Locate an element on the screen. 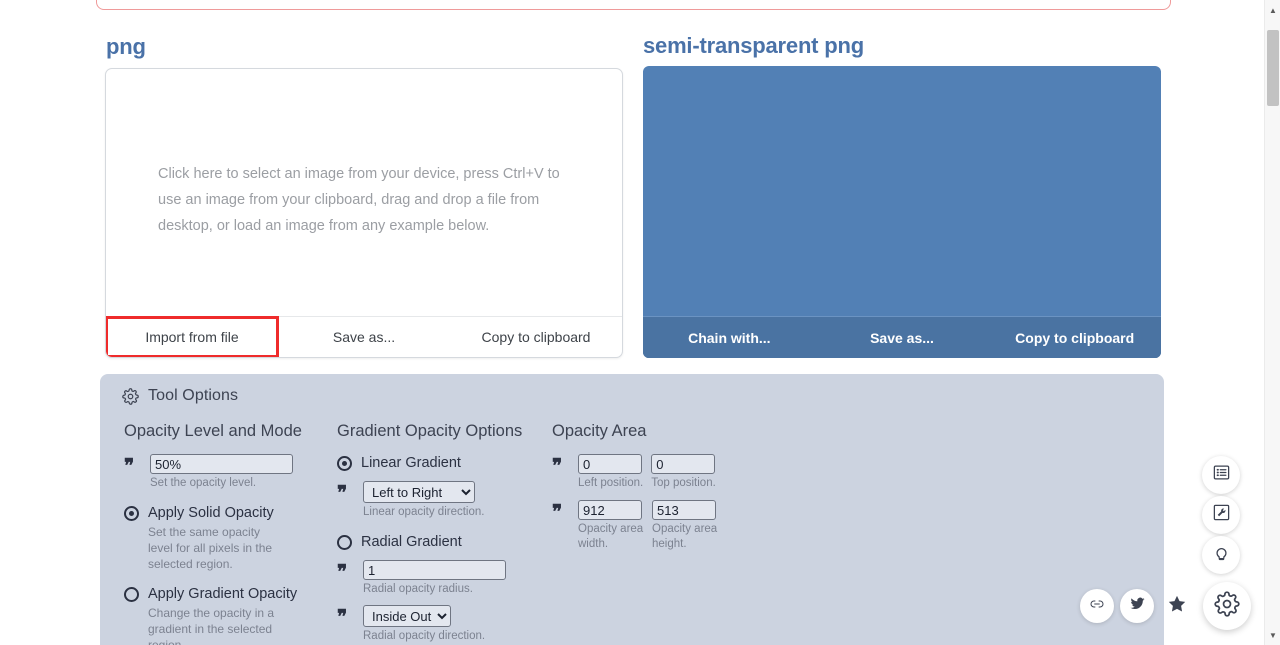 The width and height of the screenshot is (1280, 645). radial-gradient-row: Radial Gradient is located at coordinates (439, 542).